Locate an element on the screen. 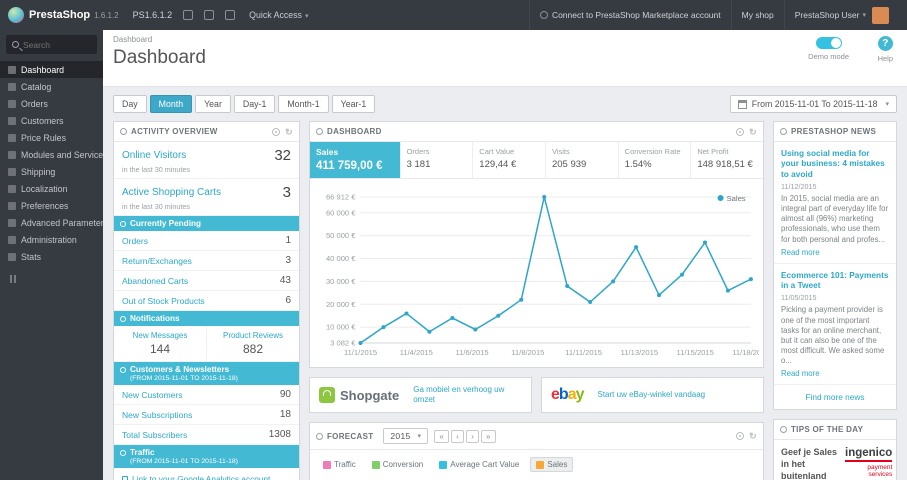  my-shop-link: My shop is located at coordinates (757, 15).